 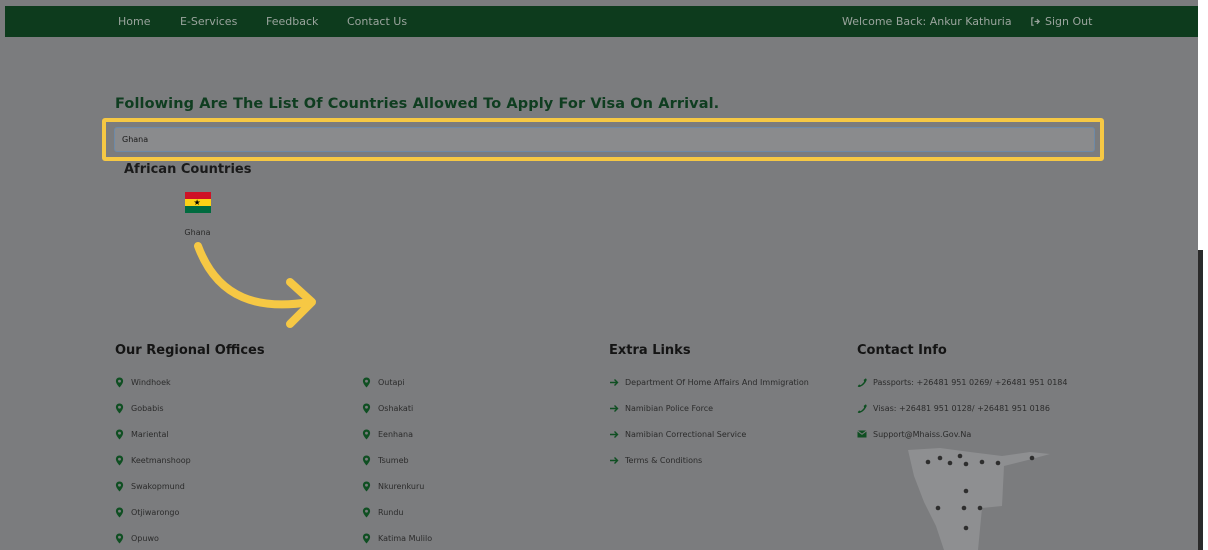 What do you see at coordinates (155, 512) in the screenshot?
I see `list-item-label: Otjiwarongo` at bounding box center [155, 512].